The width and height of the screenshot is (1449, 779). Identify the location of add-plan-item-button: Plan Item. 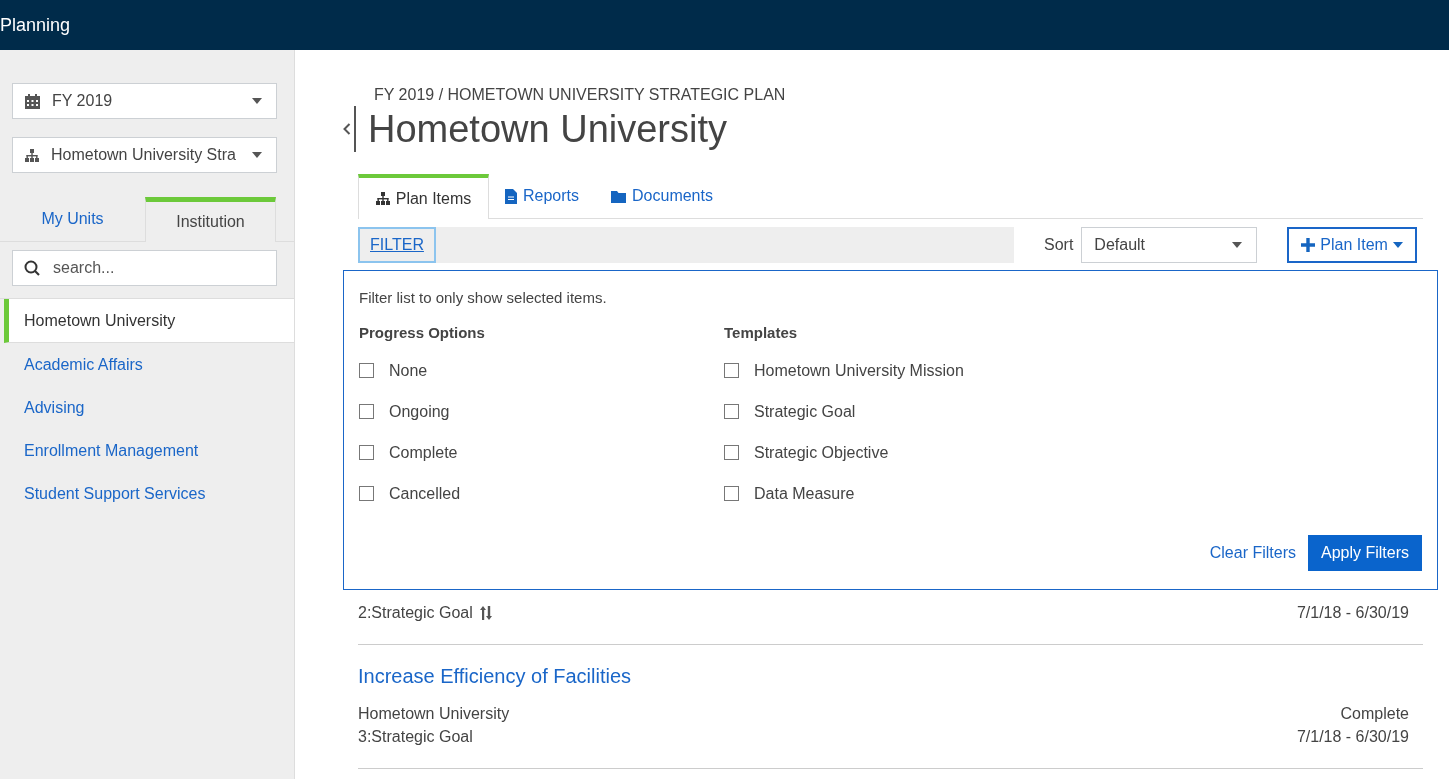
(1352, 245).